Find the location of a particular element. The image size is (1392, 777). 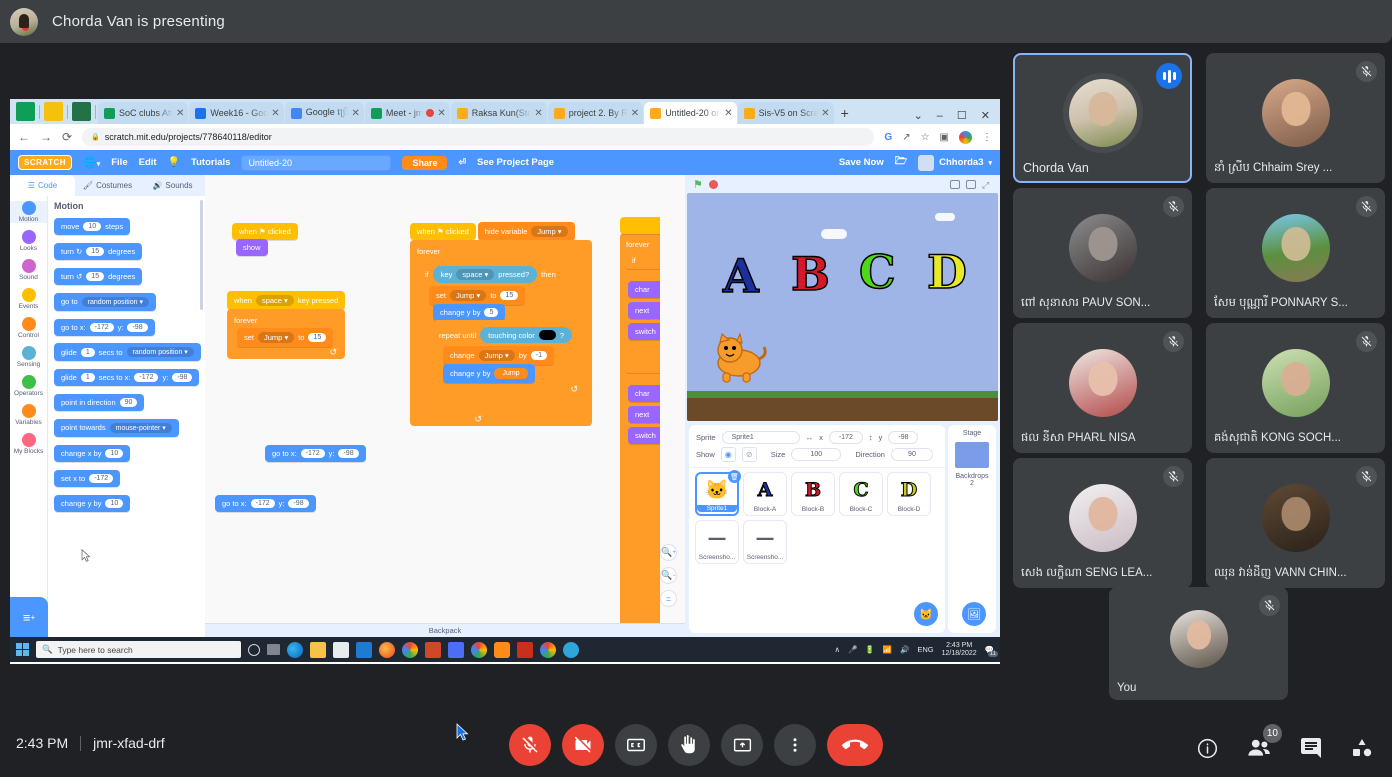

task-view-icon is located at coordinates (273, 649).